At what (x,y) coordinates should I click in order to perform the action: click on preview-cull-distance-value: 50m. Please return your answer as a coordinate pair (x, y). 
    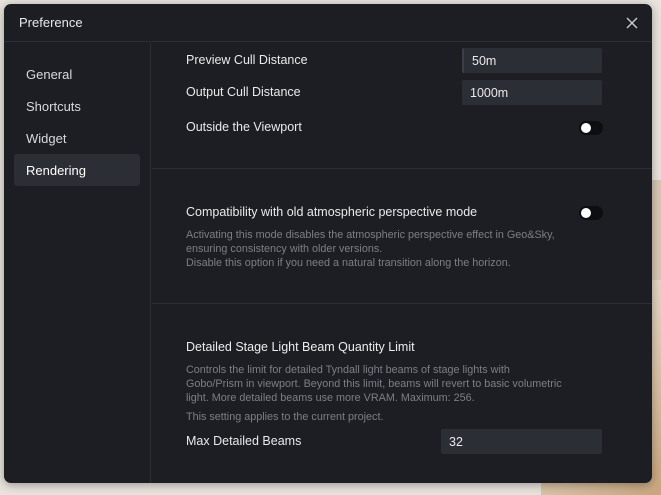
    Looking at the image, I should click on (484, 60).